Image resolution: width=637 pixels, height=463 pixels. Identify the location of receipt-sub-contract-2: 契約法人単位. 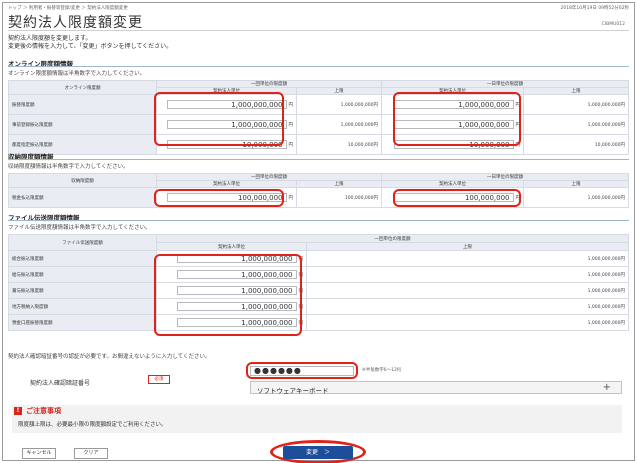
(452, 184).